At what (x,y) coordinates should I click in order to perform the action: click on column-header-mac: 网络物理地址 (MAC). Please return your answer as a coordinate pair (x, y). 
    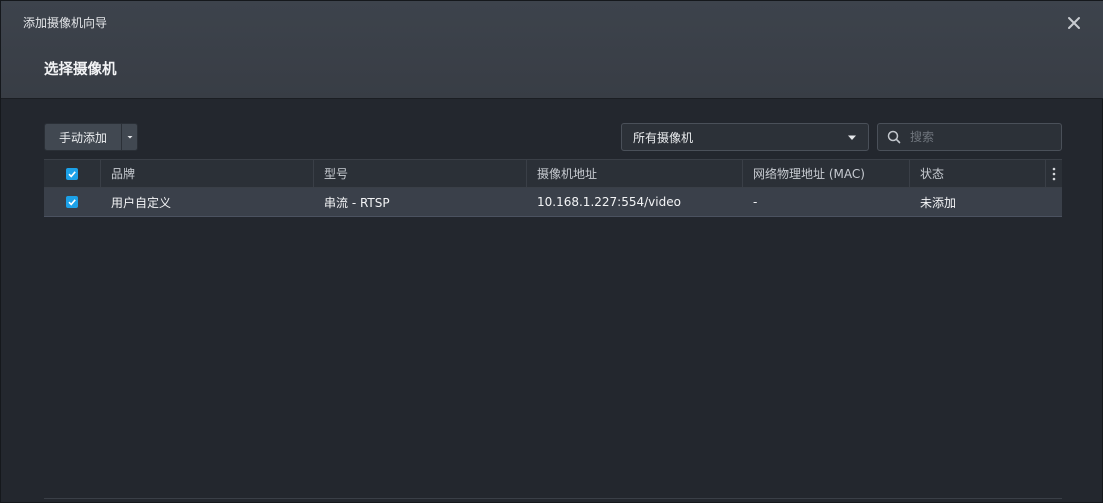
    Looking at the image, I should click on (825, 173).